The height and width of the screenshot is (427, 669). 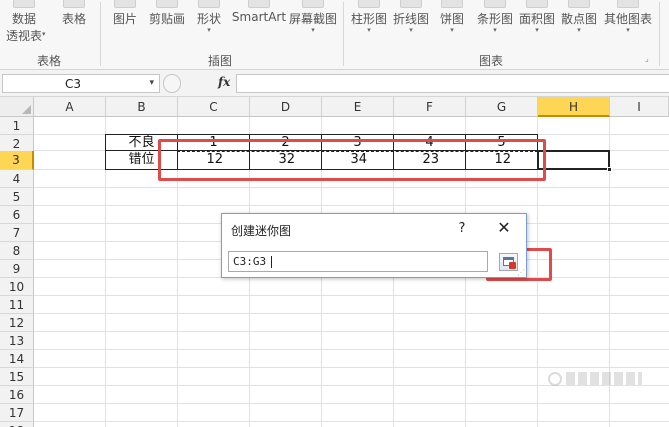 I want to click on formula-input, so click(x=452, y=83).